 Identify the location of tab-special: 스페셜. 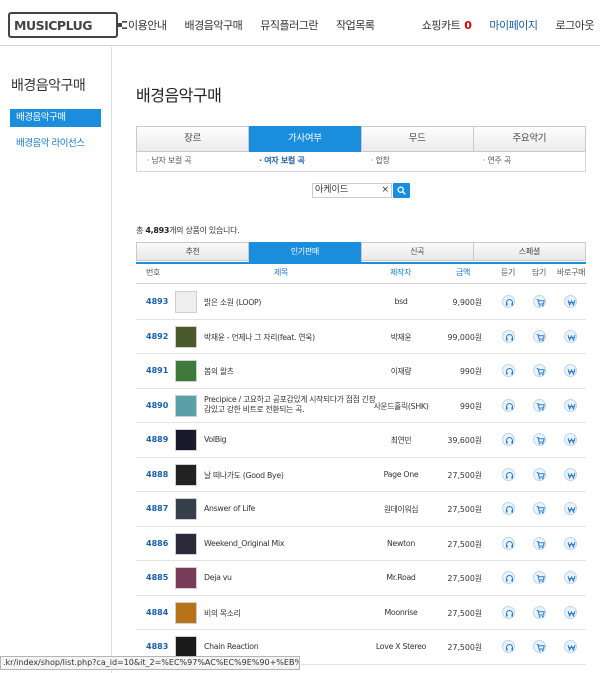
(529, 251).